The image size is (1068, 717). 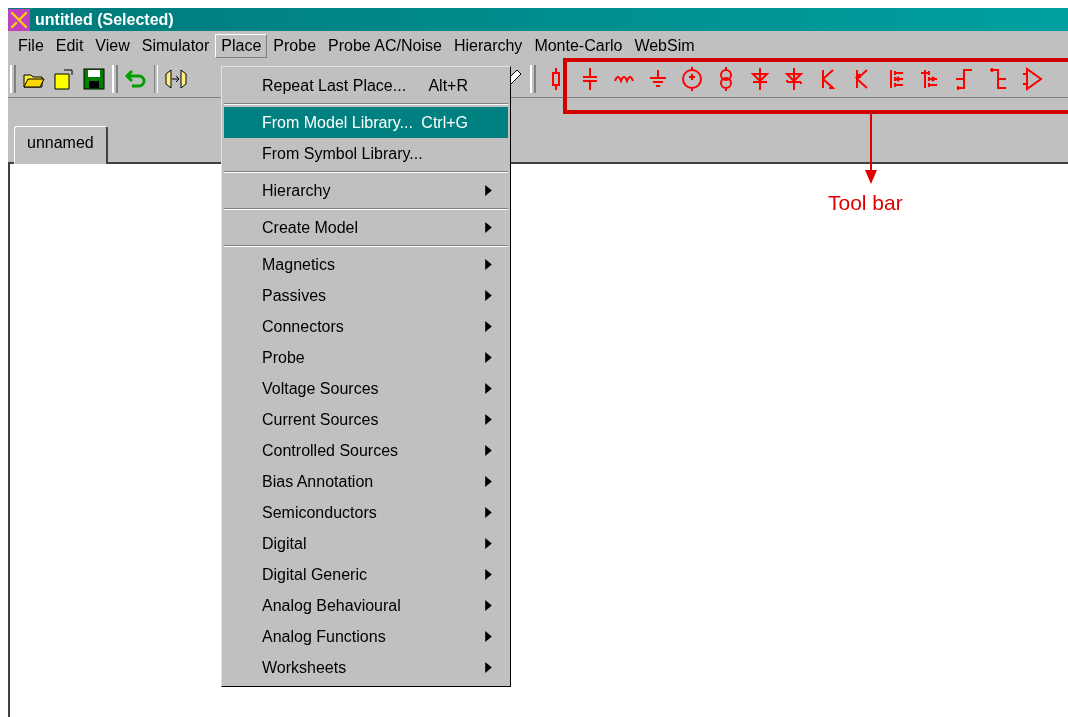 I want to click on menu-item-label: Analog Functions, so click(x=324, y=636).